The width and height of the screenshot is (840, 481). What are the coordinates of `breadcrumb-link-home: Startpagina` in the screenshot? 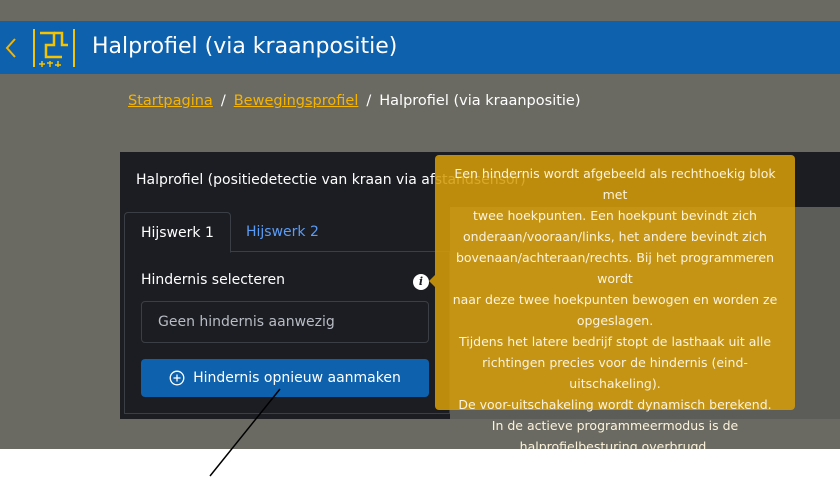 It's located at (170, 101).